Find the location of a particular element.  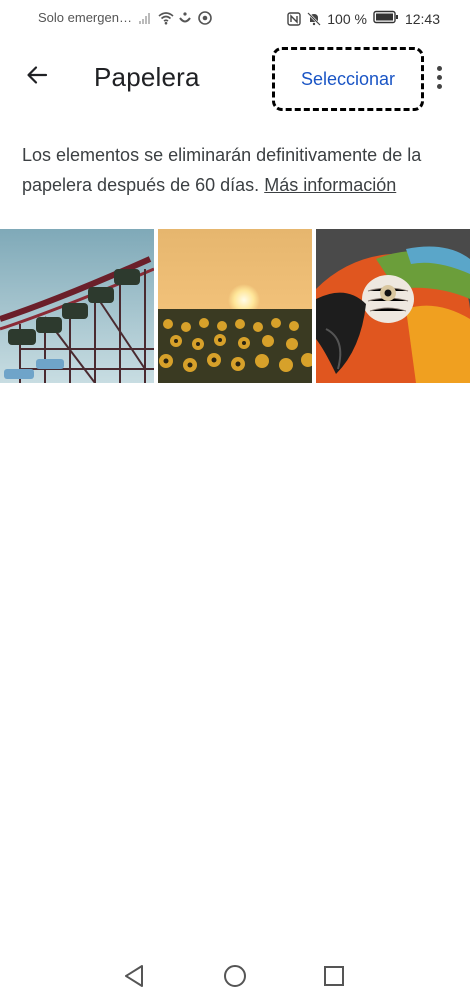

app-bar: Papelera Seleccionar is located at coordinates (235, 77).